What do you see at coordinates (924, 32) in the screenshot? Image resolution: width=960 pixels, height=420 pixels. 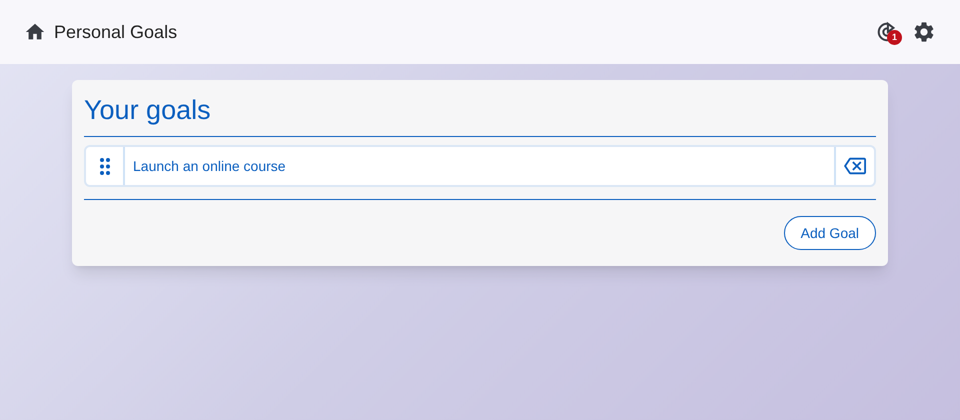 I see `settings-icon` at bounding box center [924, 32].